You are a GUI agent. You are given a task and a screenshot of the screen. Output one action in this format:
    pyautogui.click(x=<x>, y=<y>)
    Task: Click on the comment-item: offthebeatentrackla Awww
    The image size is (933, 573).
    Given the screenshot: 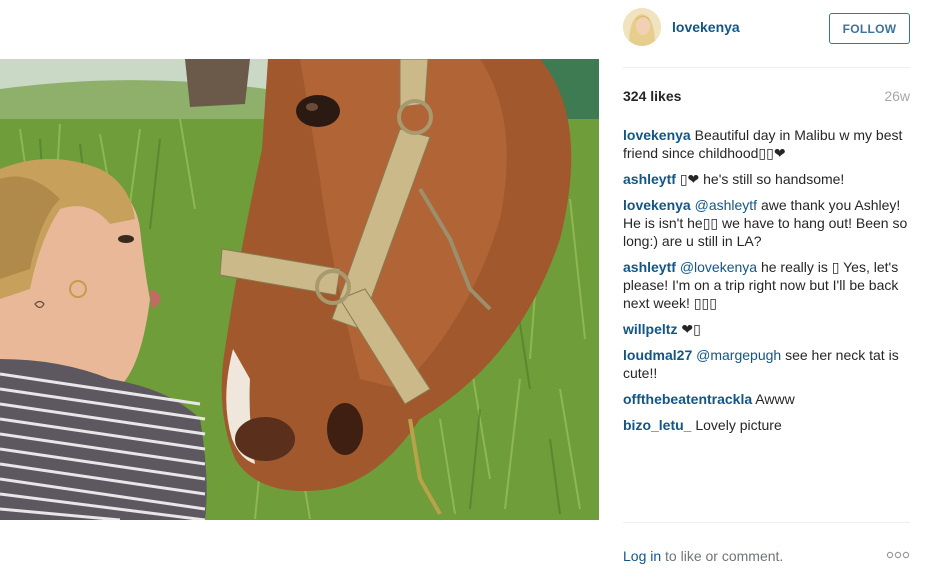 What is the action you would take?
    pyautogui.click(x=766, y=399)
    